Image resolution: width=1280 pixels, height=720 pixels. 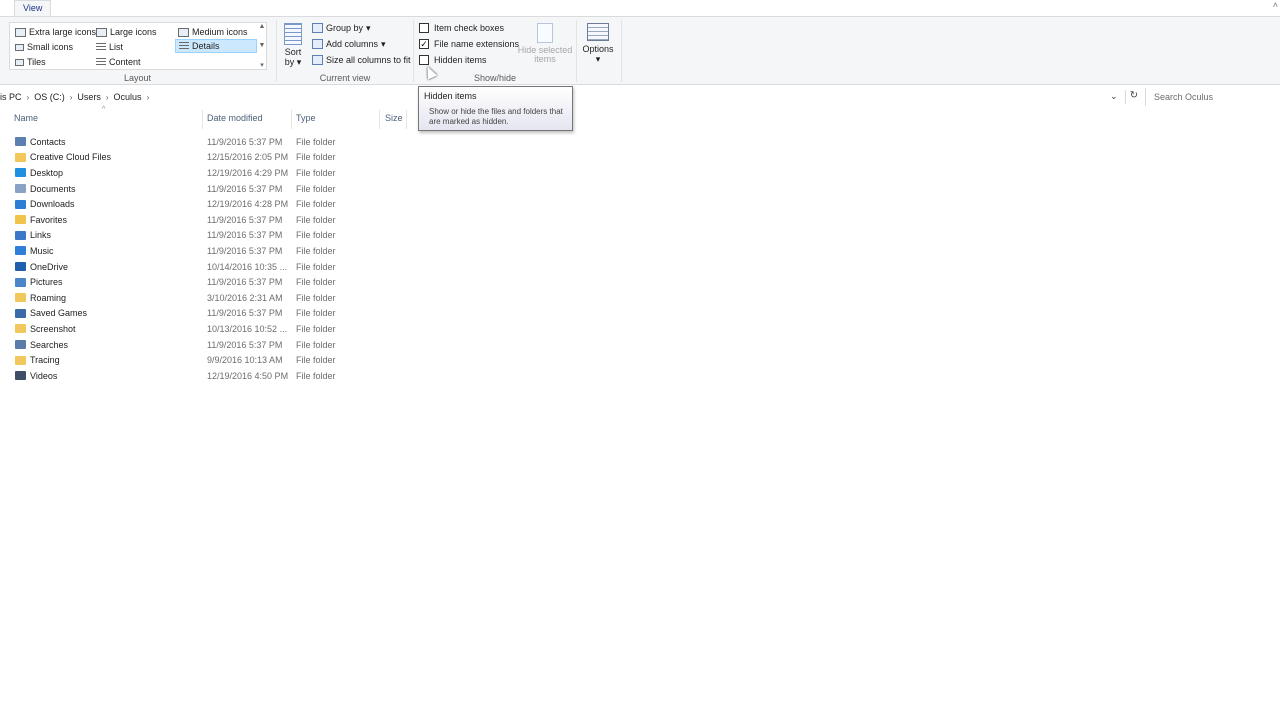 I want to click on desktop-icon, so click(x=20, y=173).